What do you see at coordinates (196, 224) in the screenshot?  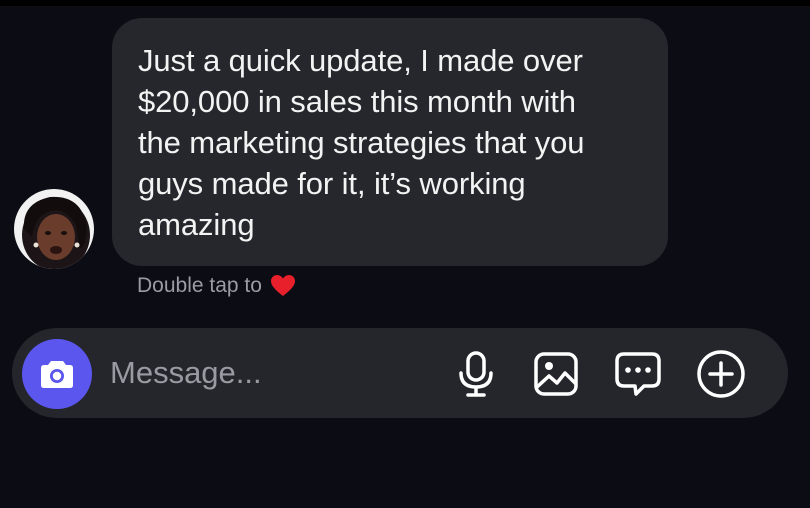 I see `message-line: amazing` at bounding box center [196, 224].